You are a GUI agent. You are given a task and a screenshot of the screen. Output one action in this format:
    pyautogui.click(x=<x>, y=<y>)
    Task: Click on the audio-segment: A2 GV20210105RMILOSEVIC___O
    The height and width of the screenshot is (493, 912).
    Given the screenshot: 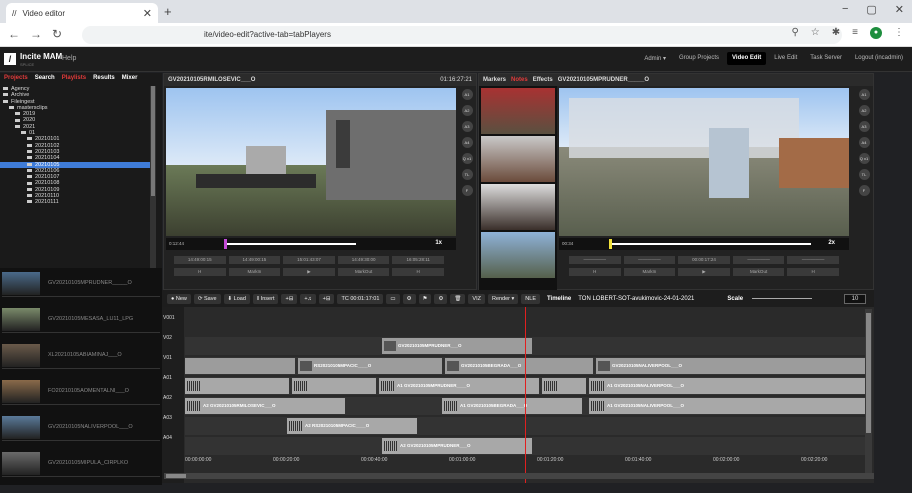 What is the action you would take?
    pyautogui.click(x=265, y=406)
    